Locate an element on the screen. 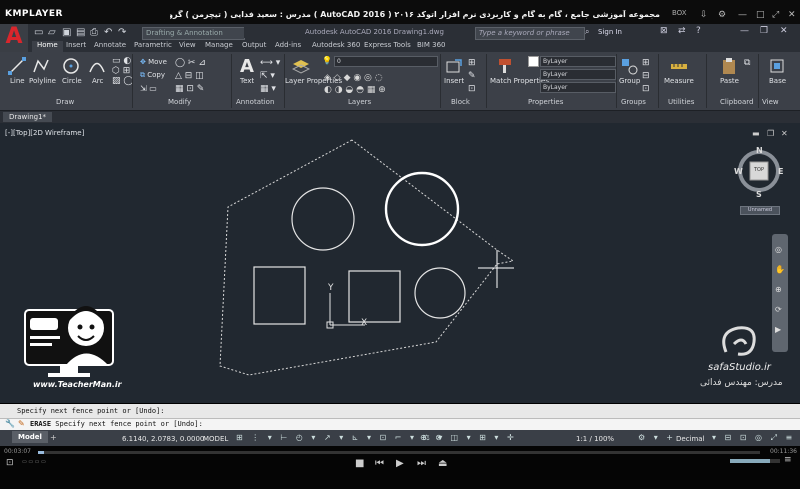 The height and width of the screenshot is (489, 800). group-icon is located at coordinates (629, 66).